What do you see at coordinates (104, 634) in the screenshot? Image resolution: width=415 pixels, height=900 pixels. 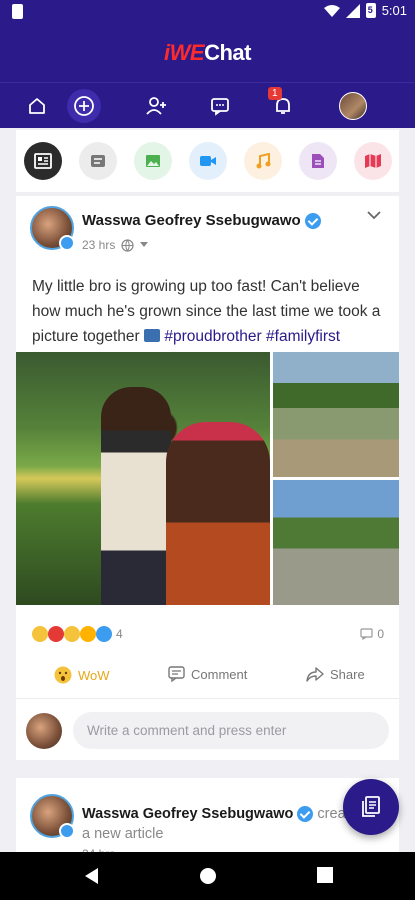 I see `like-reaction-icon` at bounding box center [104, 634].